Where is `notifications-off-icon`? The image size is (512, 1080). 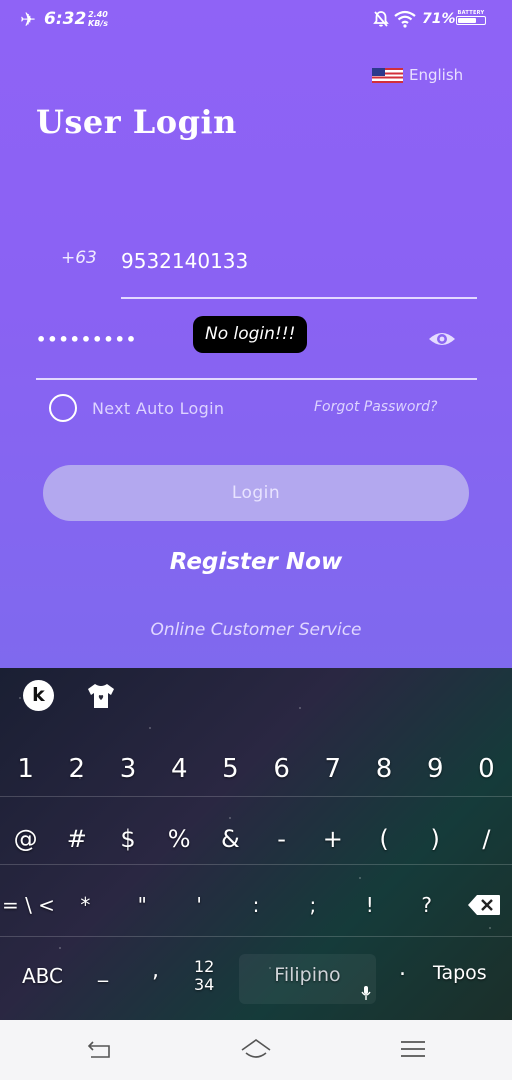 notifications-off-icon is located at coordinates (381, 19).